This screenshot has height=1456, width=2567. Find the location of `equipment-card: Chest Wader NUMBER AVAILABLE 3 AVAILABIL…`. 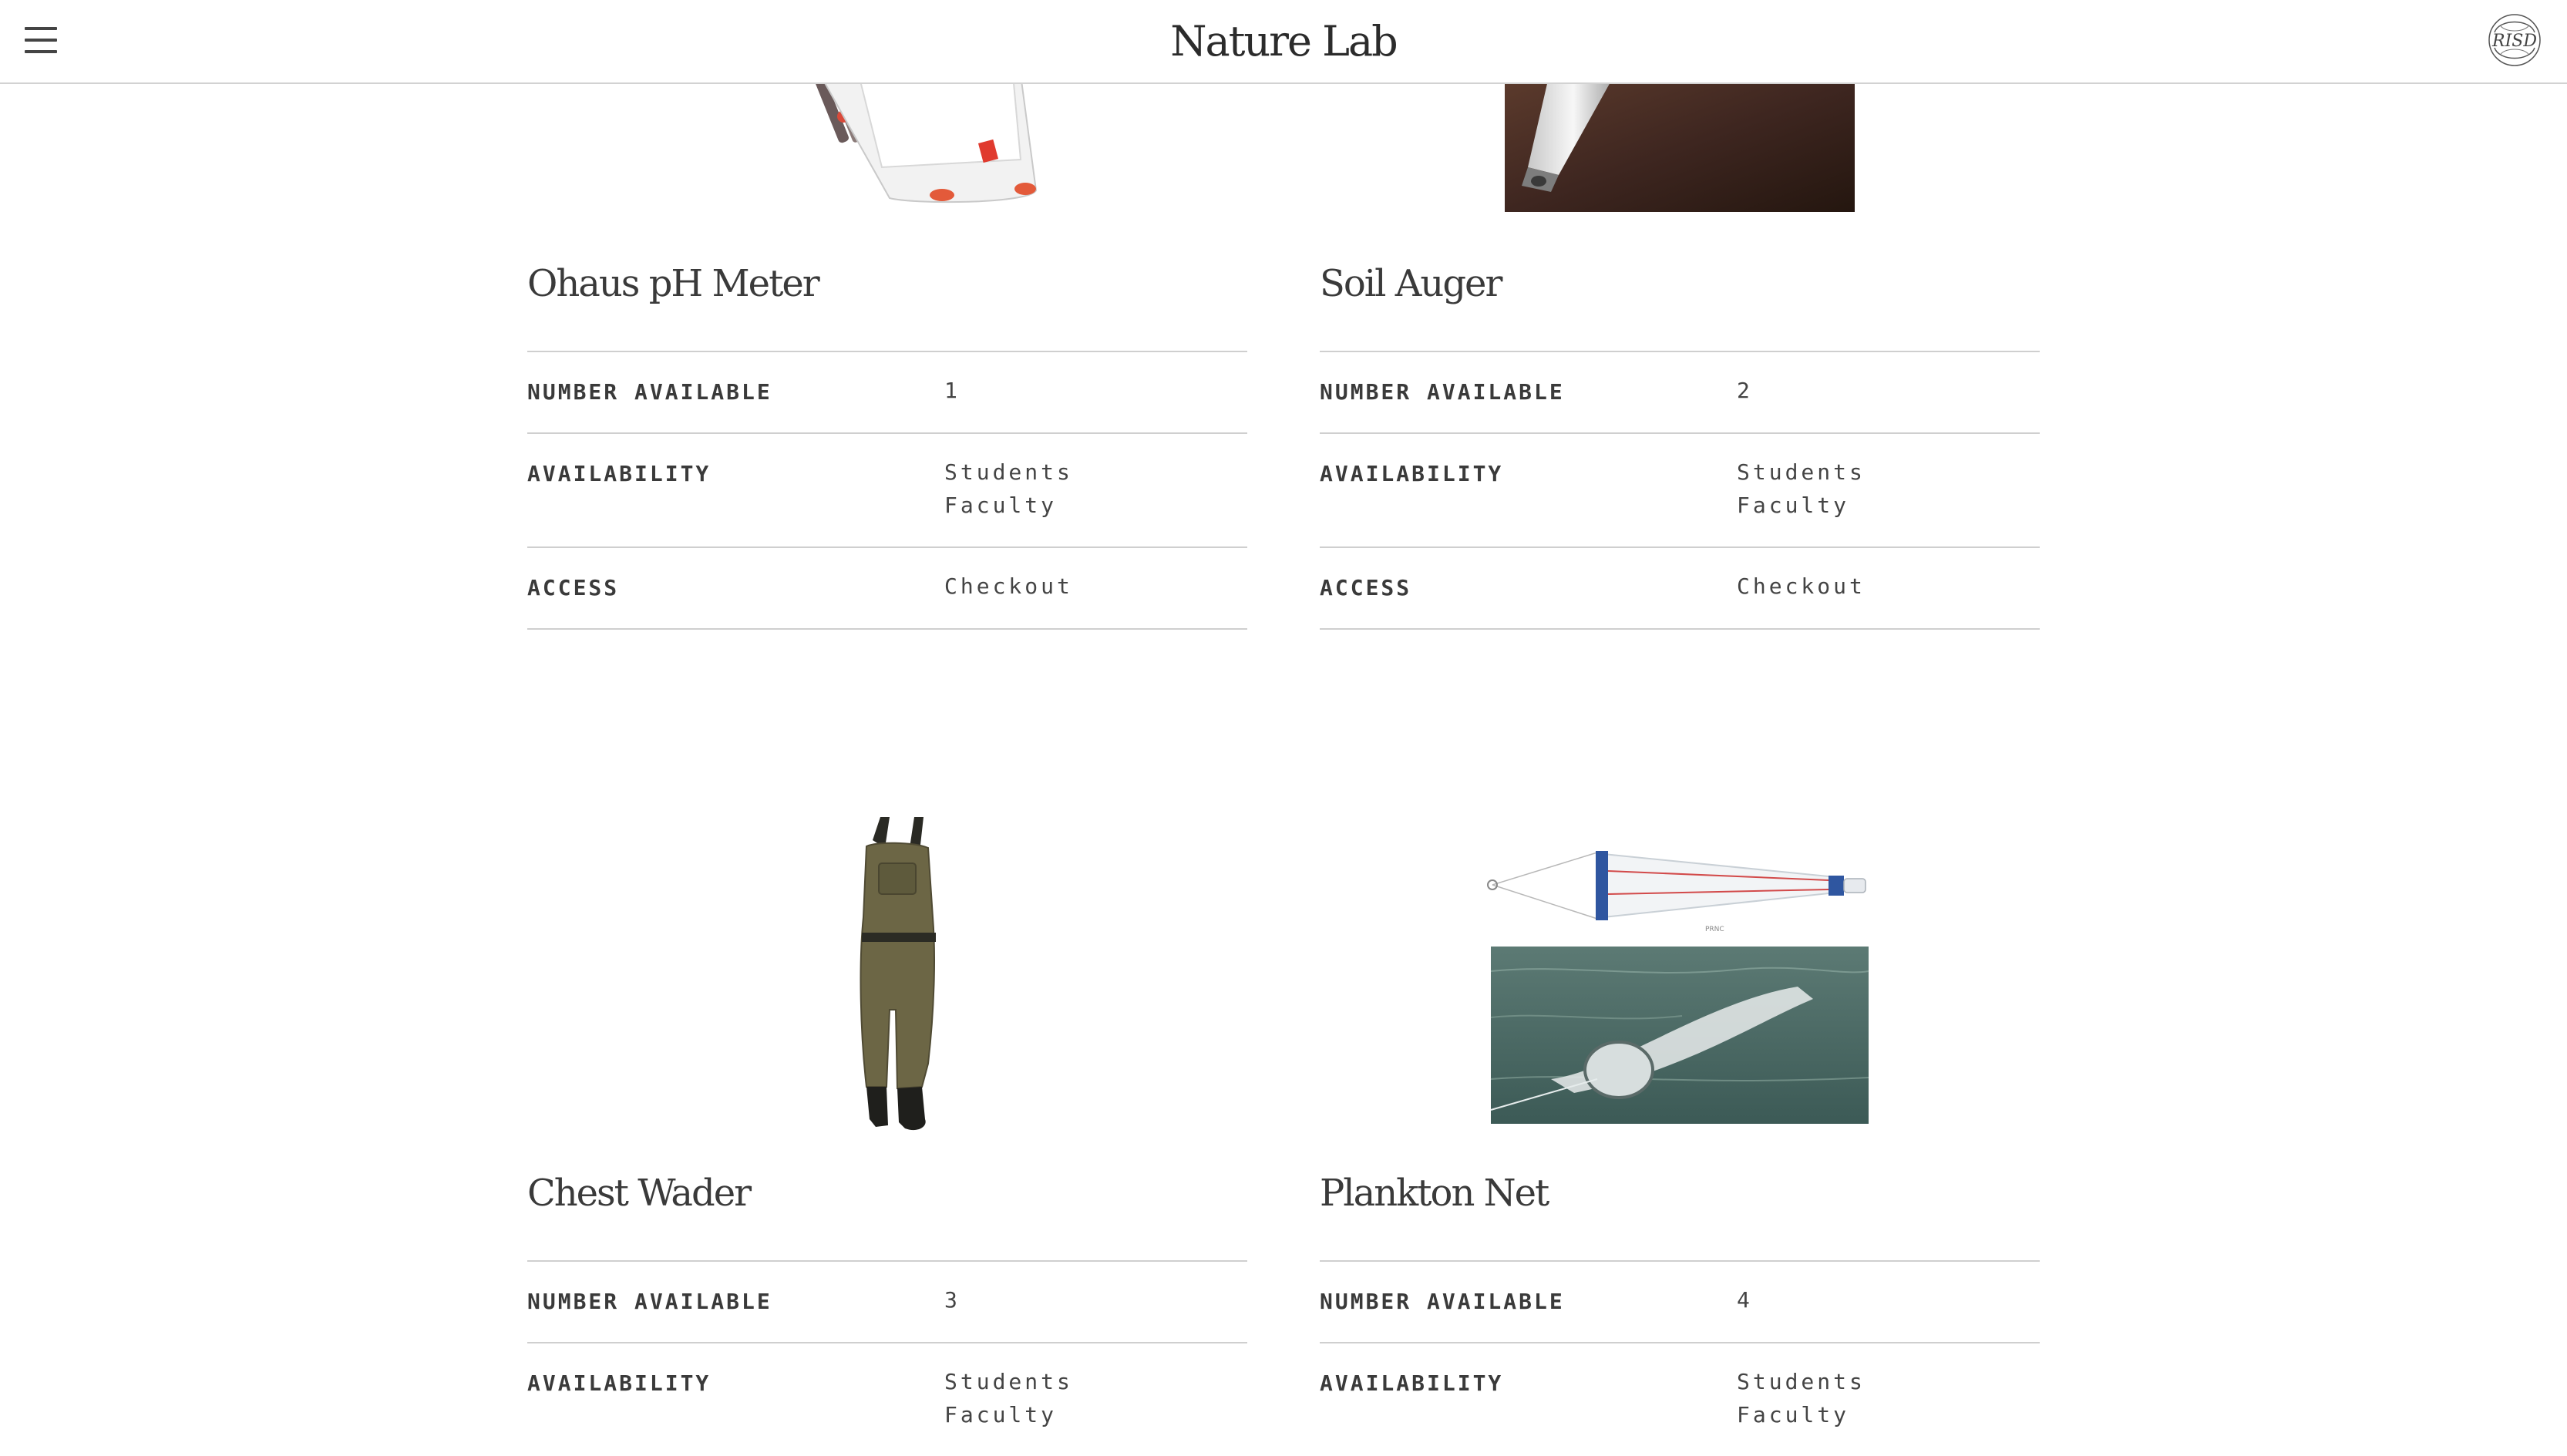

equipment-card: Chest Wader NUMBER AVAILABLE 3 AVAILABIL… is located at coordinates (887, 1114).